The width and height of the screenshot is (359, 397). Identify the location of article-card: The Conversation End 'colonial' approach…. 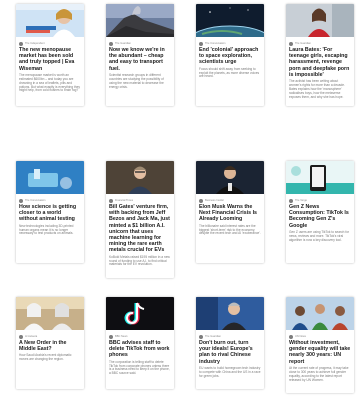
(230, 55).